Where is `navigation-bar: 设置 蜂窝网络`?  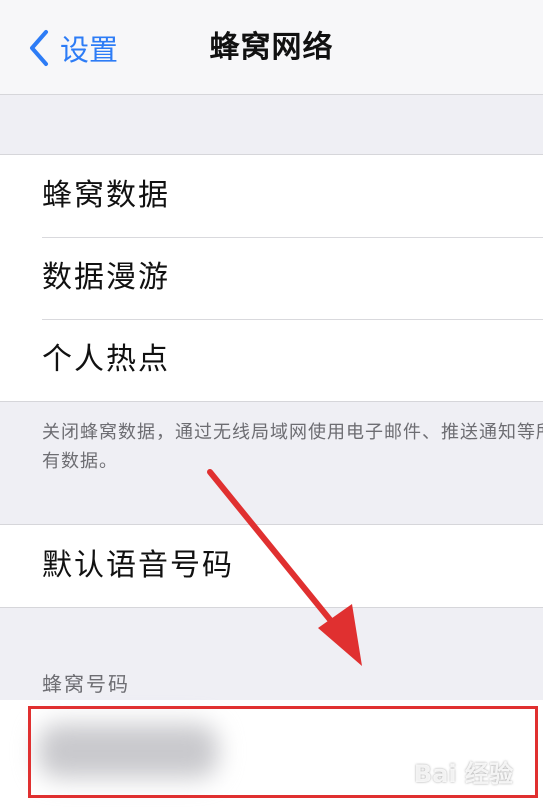
navigation-bar: 设置 蜂窝网络 is located at coordinates (271, 47).